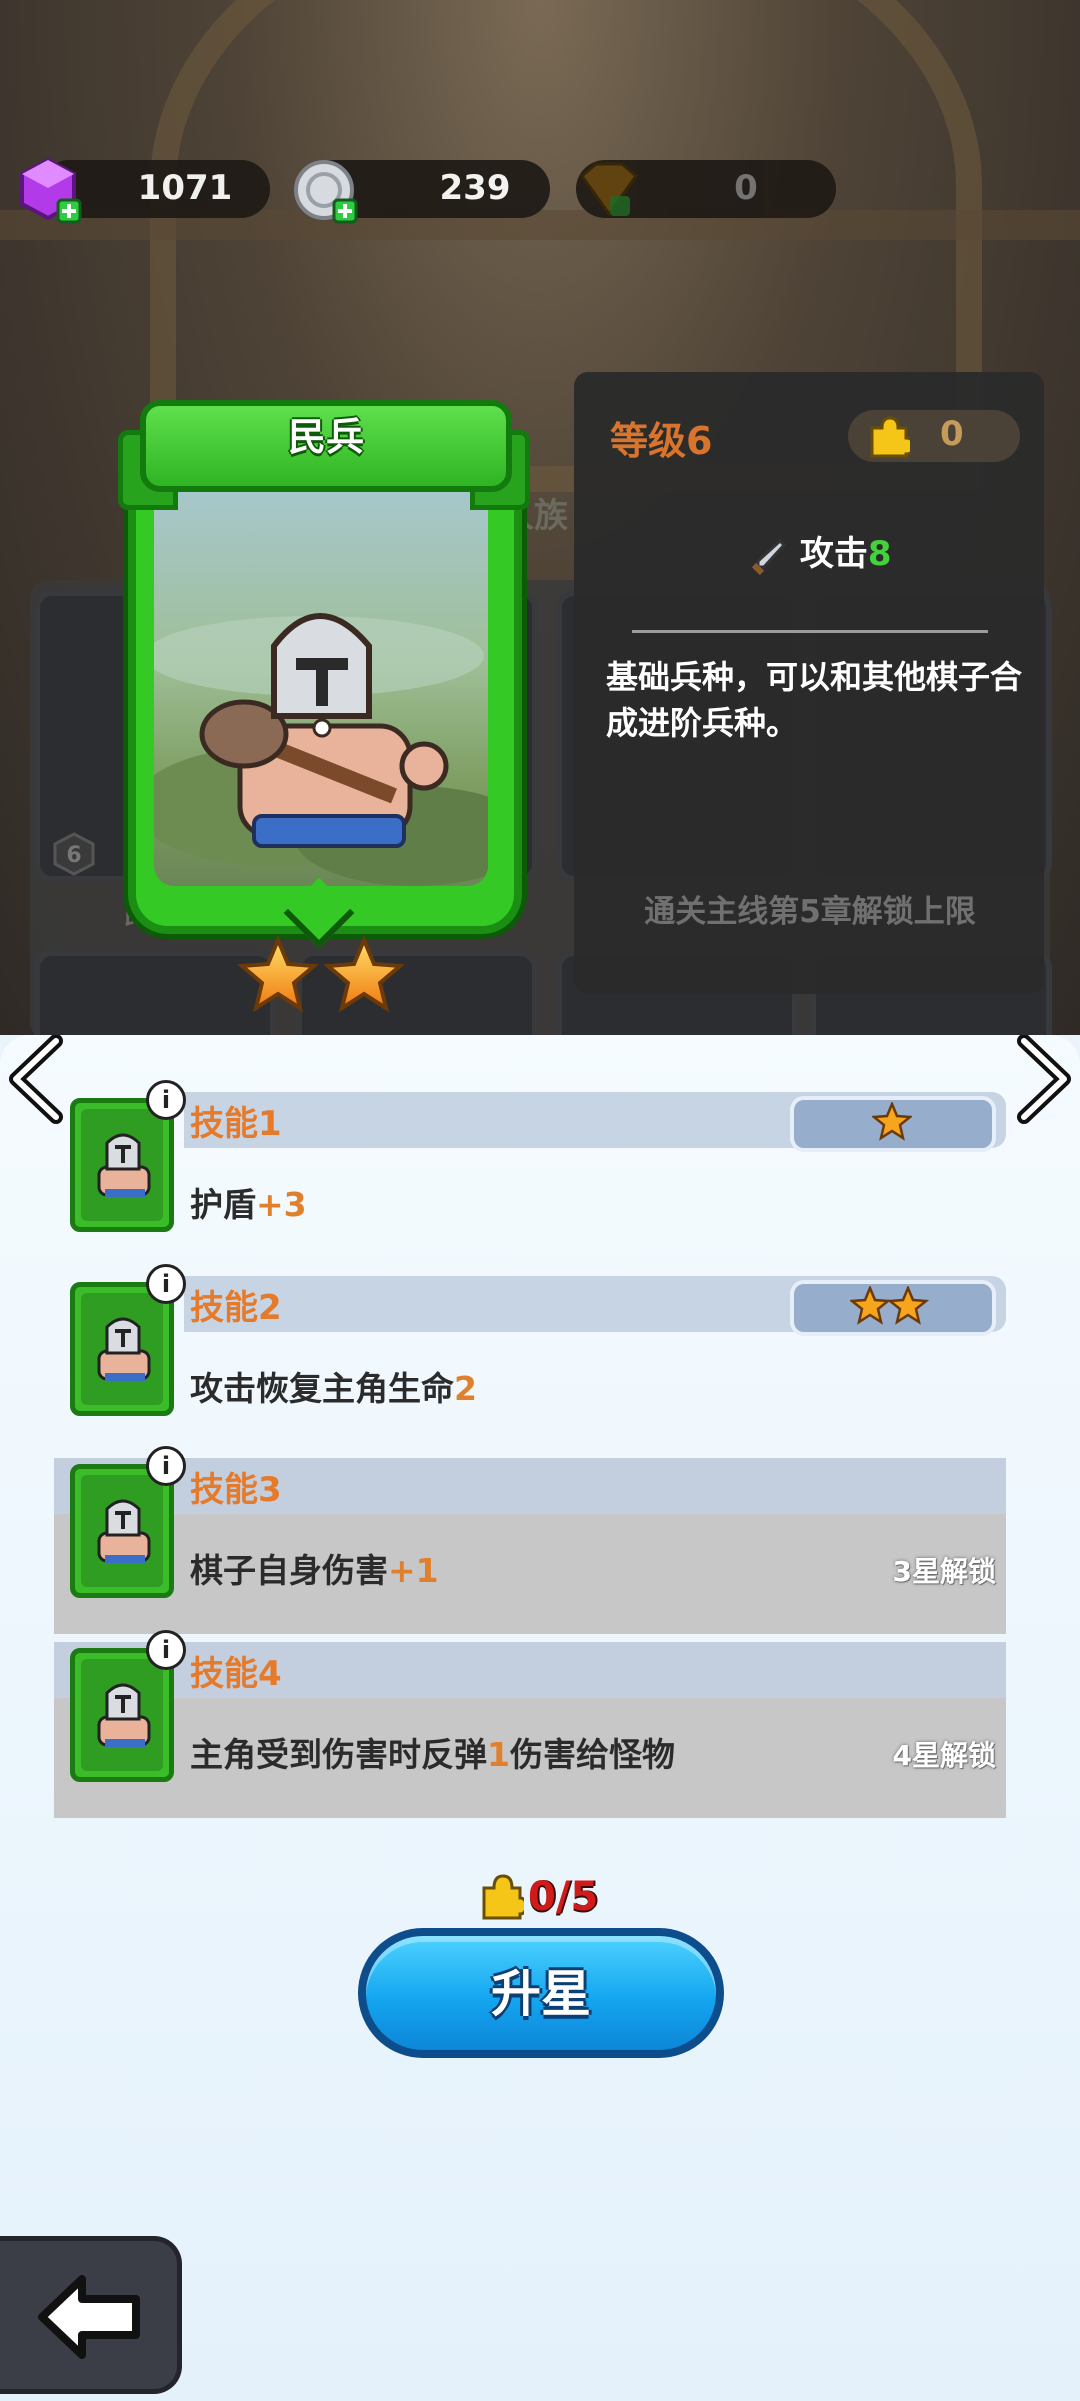 The width and height of the screenshot is (1080, 2401). Describe the element at coordinates (248, 1204) in the screenshot. I see `skill-description: 护盾+3` at that location.